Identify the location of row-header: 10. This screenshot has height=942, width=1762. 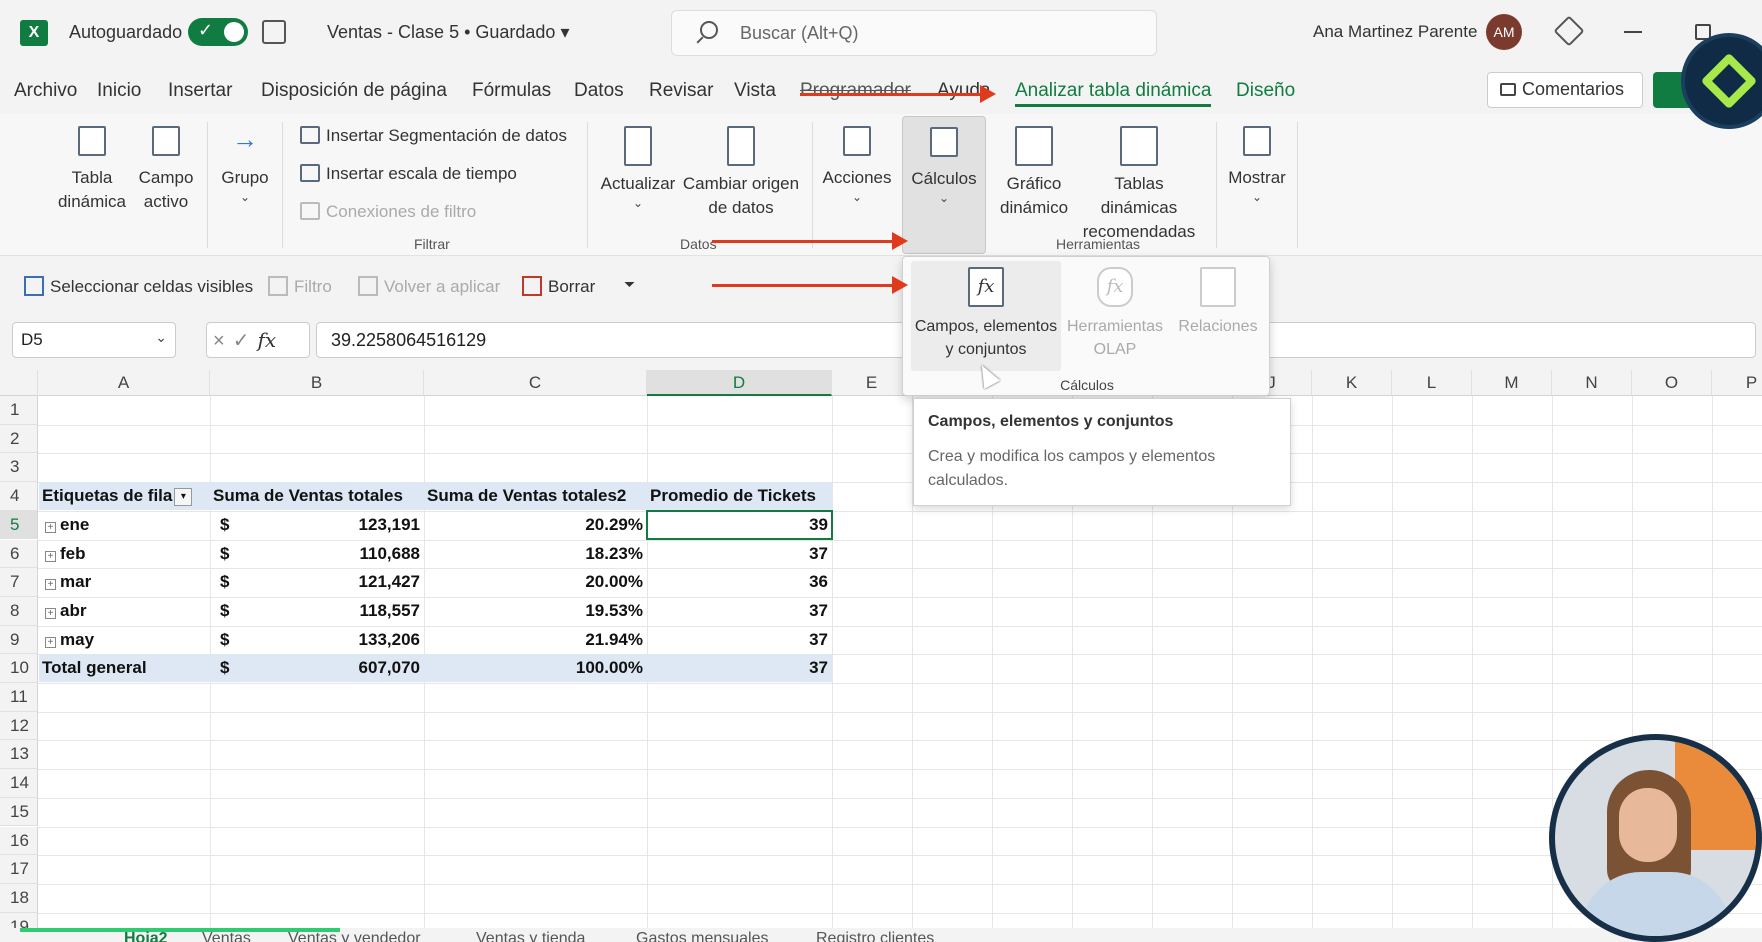
(19, 668).